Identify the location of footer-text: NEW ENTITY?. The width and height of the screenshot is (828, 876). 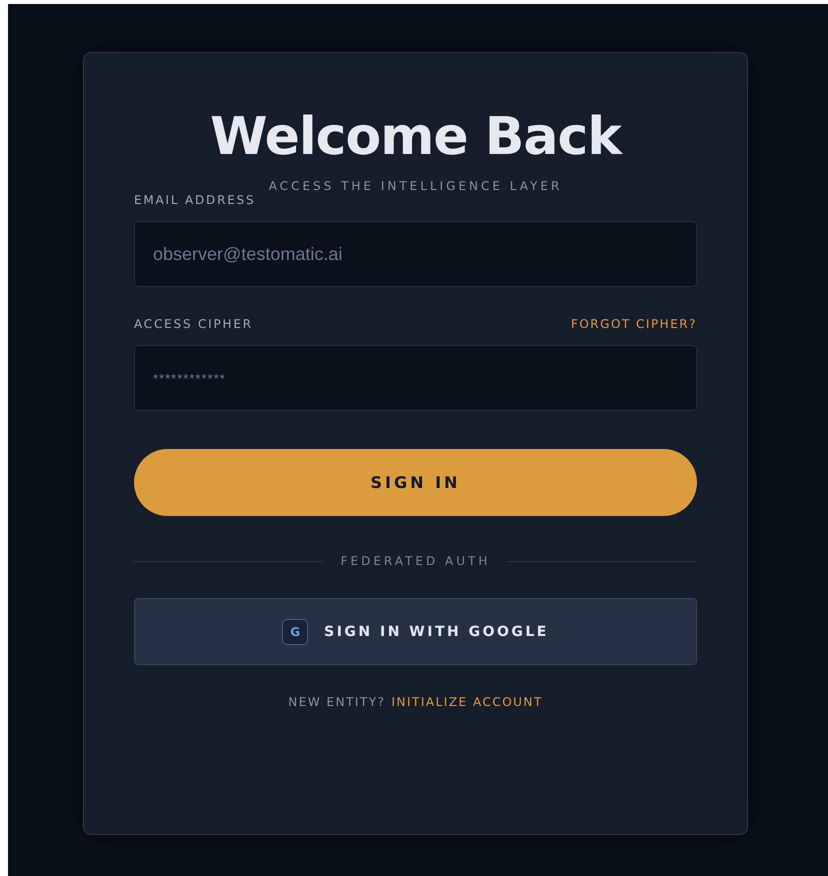
(337, 702).